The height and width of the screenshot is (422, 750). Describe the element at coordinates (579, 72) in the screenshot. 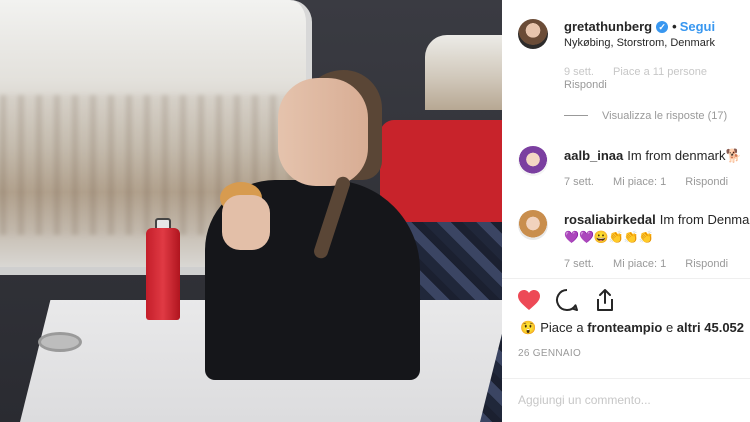

I see `caption-time: 9 sett.` at that location.